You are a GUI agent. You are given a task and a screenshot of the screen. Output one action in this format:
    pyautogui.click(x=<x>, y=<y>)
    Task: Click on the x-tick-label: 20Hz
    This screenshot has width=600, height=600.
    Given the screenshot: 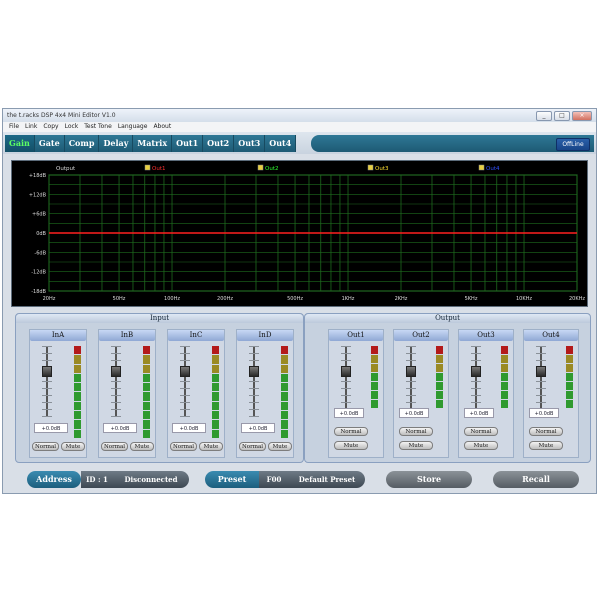 What is the action you would take?
    pyautogui.click(x=49, y=299)
    